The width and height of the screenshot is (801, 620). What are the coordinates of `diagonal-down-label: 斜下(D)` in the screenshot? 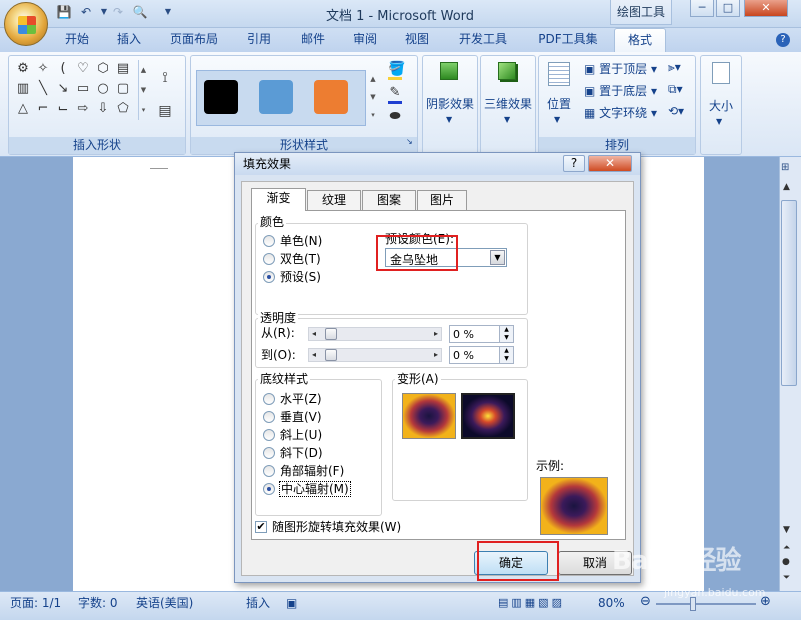 It's located at (301, 453).